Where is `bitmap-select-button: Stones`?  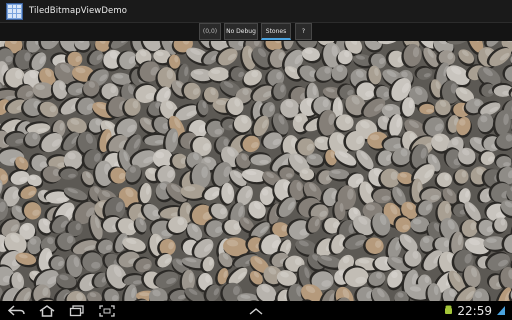
bitmap-select-button: Stones is located at coordinates (276, 31).